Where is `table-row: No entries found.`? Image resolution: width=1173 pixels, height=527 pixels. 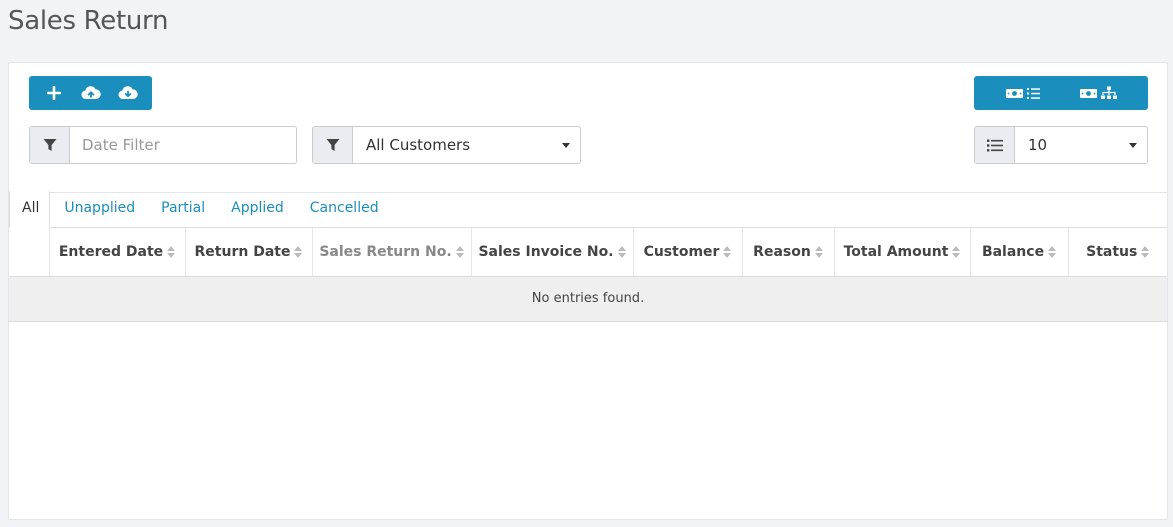 table-row: No entries found. is located at coordinates (588, 299).